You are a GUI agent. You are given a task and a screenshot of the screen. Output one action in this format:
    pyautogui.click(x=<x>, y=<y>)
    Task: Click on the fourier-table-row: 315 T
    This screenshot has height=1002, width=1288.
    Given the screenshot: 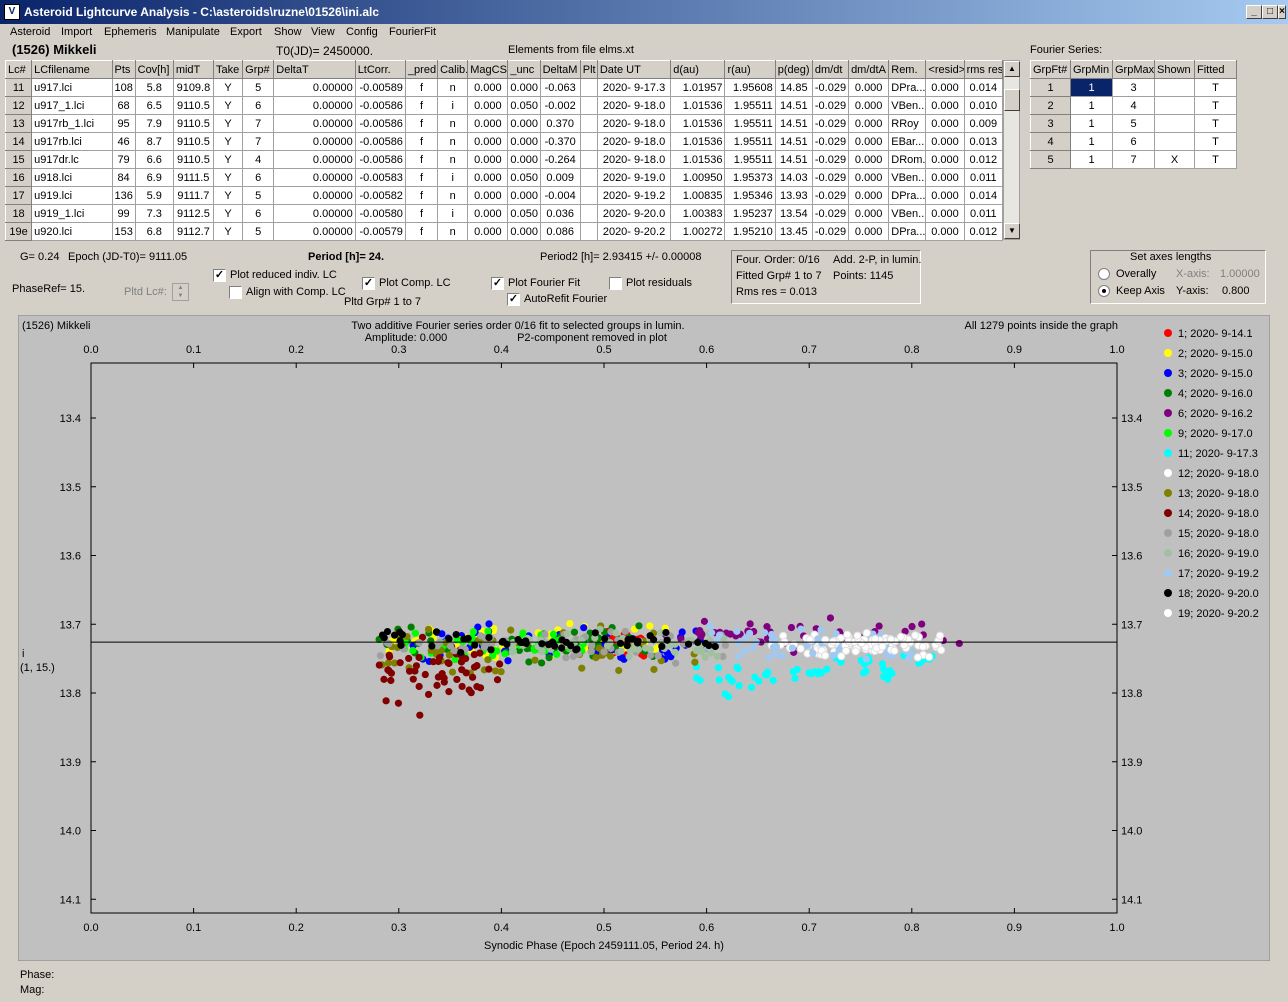 What is the action you would take?
    pyautogui.click(x=1133, y=123)
    